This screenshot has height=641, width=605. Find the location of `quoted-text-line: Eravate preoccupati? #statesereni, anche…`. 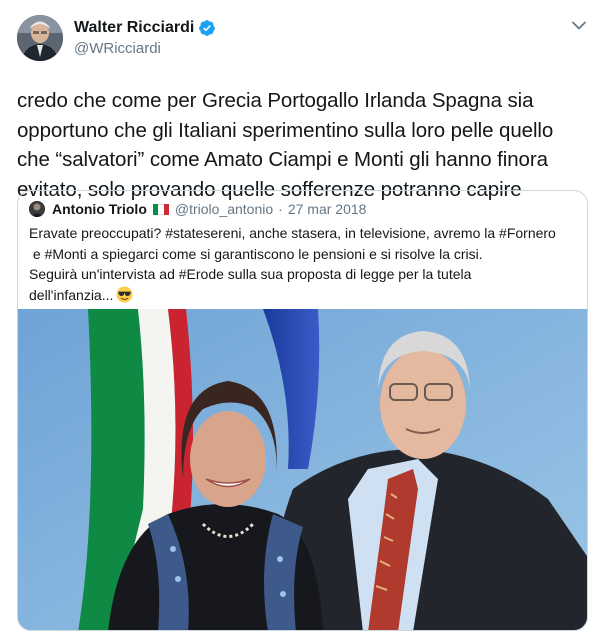

quoted-text-line: Eravate preoccupati? #statesereni, anche… is located at coordinates (292, 233).